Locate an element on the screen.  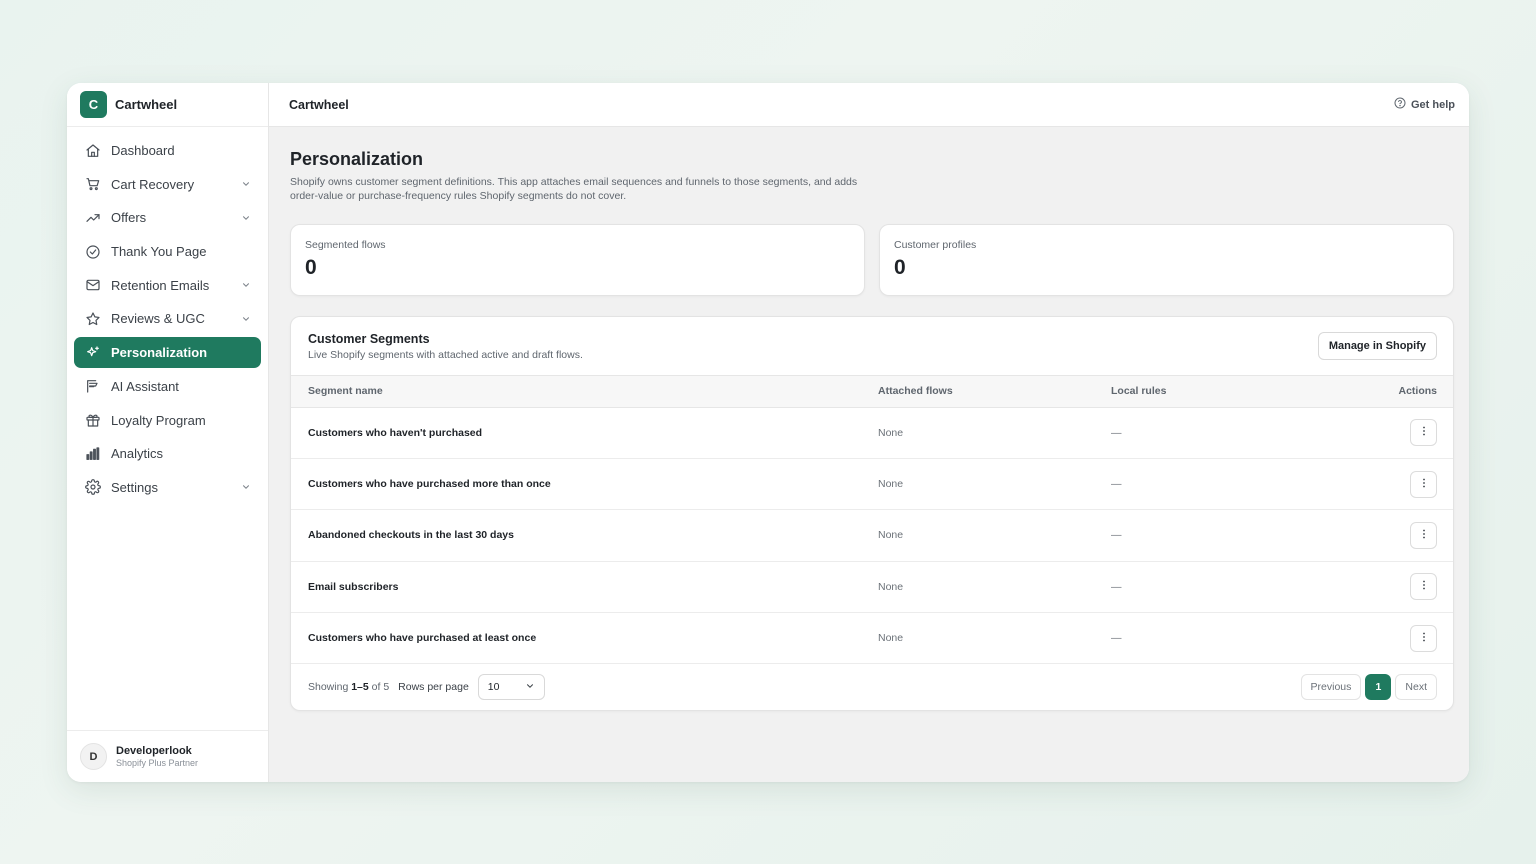
previous-page-button: Previous is located at coordinates (1331, 687).